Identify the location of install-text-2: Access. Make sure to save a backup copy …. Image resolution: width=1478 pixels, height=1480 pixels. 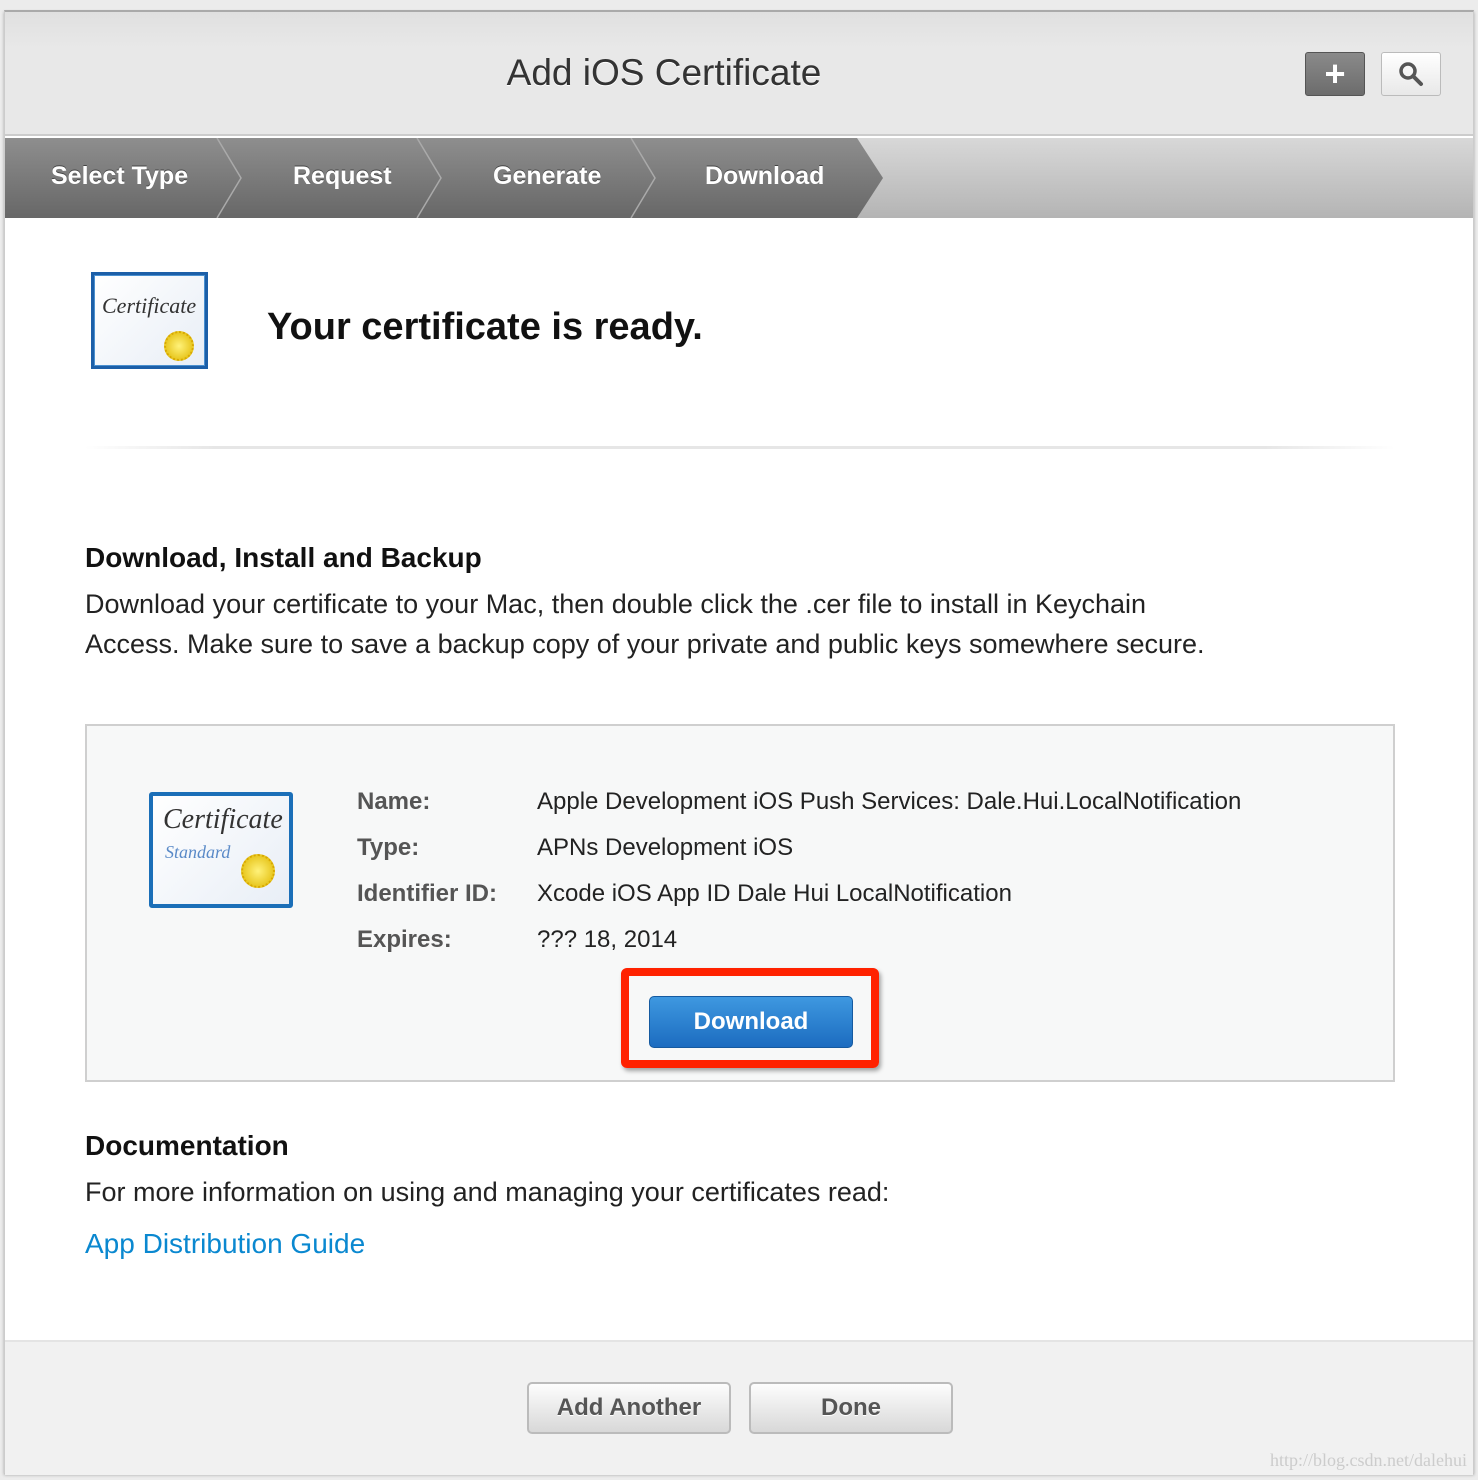
(645, 644).